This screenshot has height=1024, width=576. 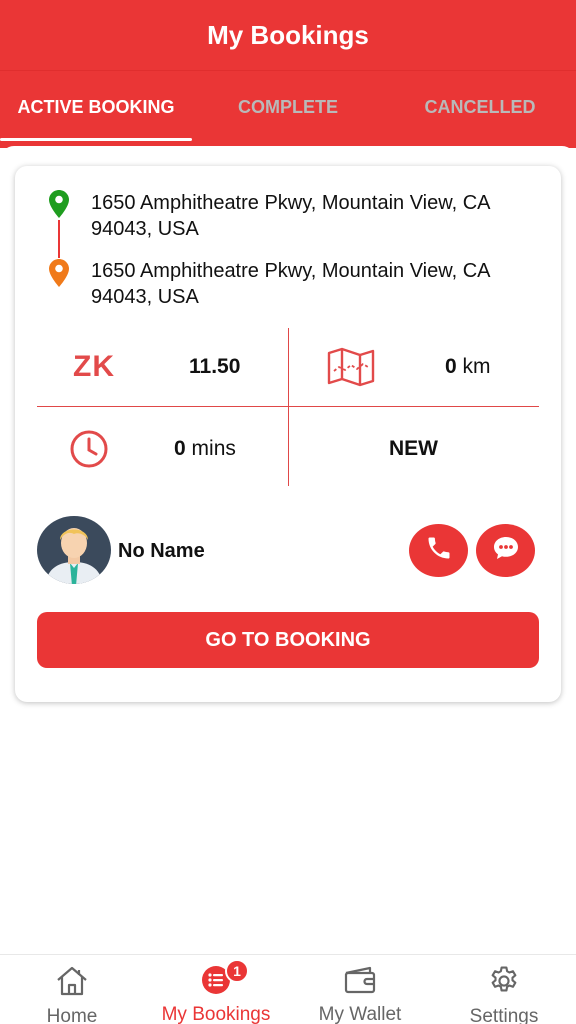 I want to click on clock-icon, so click(x=89, y=451).